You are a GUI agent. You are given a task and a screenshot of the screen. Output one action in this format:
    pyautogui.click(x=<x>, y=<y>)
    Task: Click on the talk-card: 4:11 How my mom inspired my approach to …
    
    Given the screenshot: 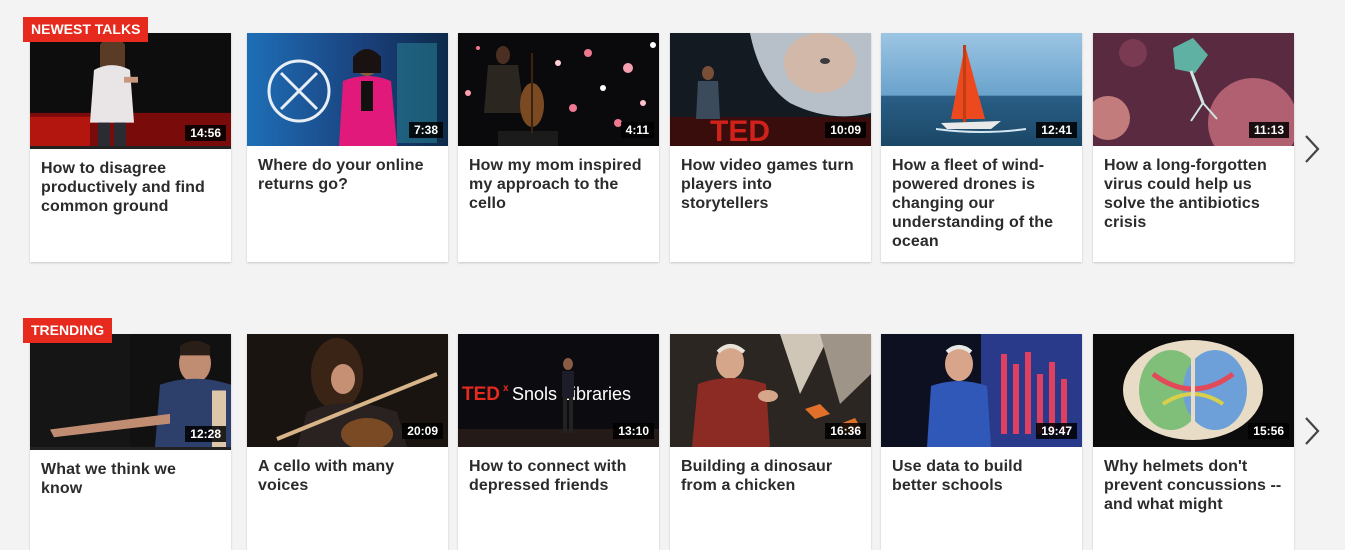 What is the action you would take?
    pyautogui.click(x=558, y=147)
    